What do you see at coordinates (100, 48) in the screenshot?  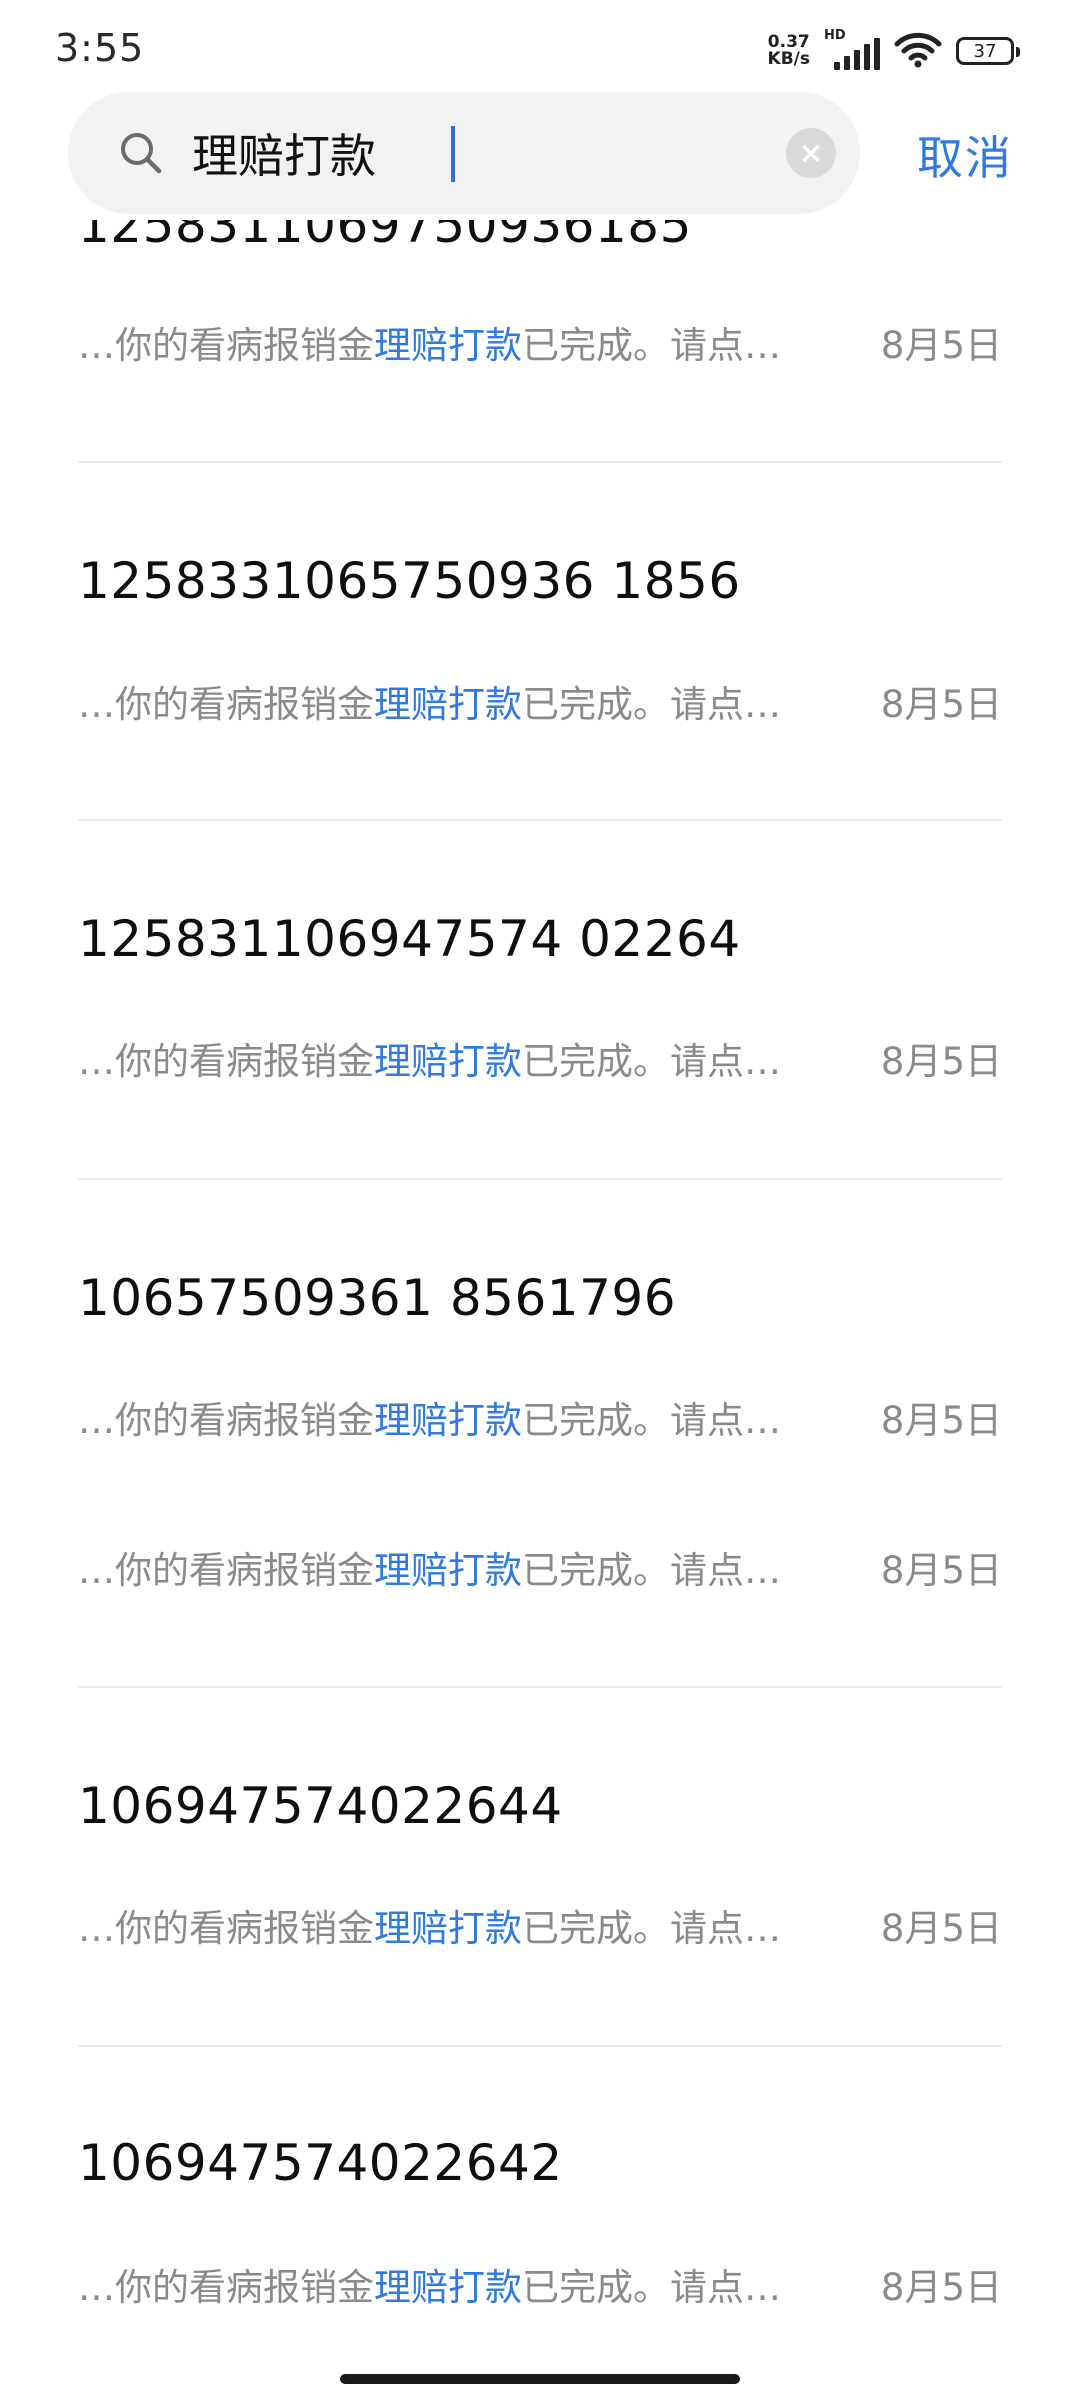 I see `status-time: 3:55` at bounding box center [100, 48].